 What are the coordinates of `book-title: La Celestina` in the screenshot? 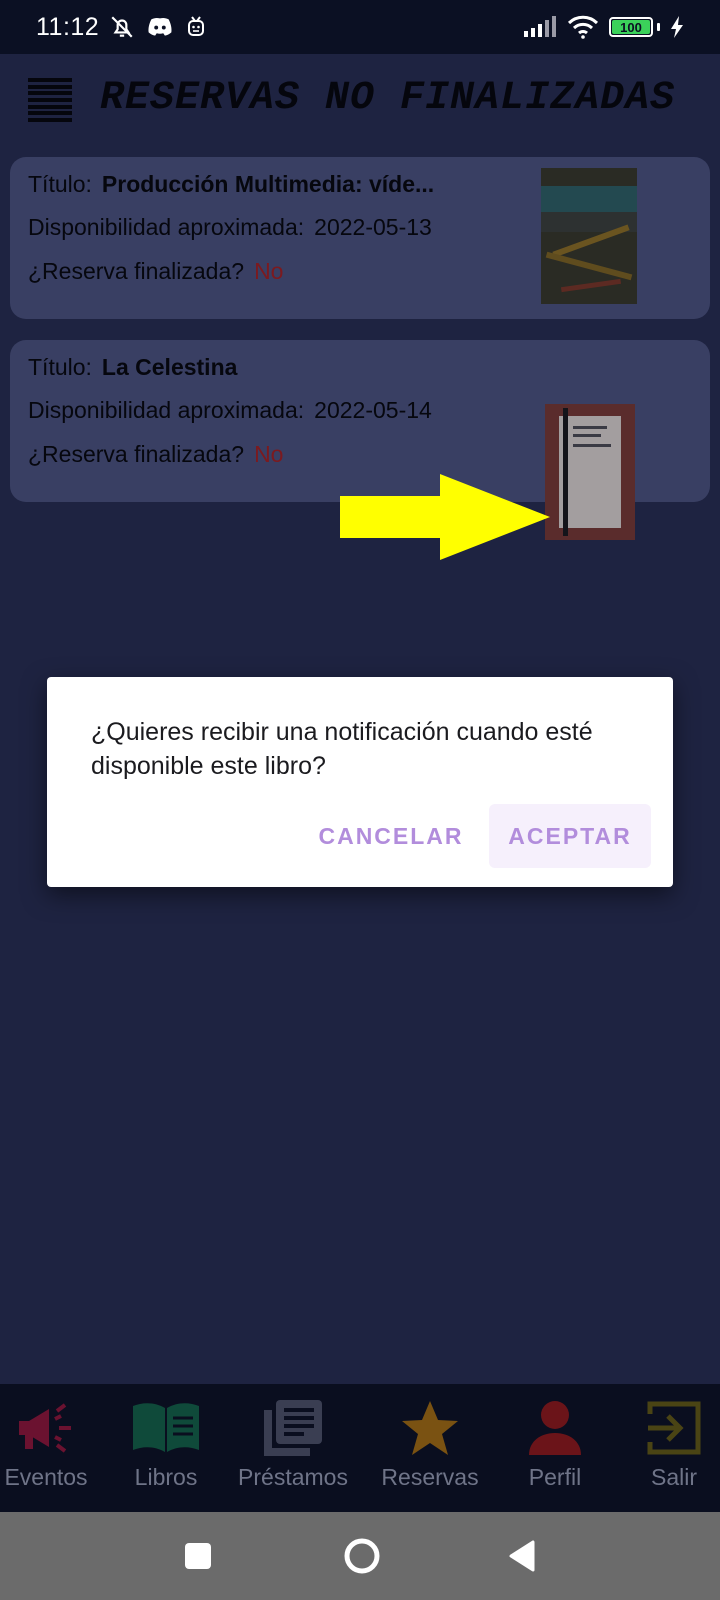 It's located at (169, 367).